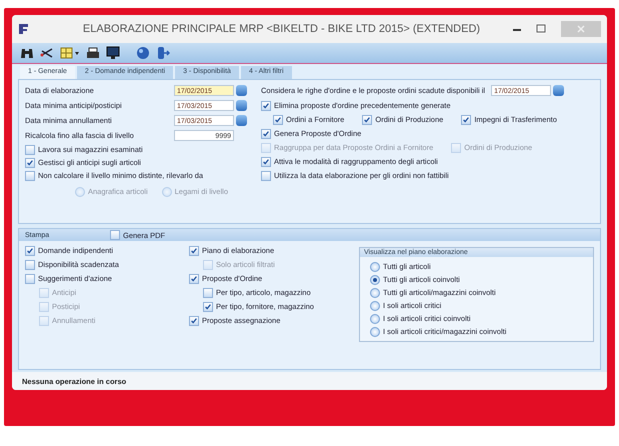 The height and width of the screenshot is (446, 619). Describe the element at coordinates (24, 29) in the screenshot. I see `app-icon` at that location.